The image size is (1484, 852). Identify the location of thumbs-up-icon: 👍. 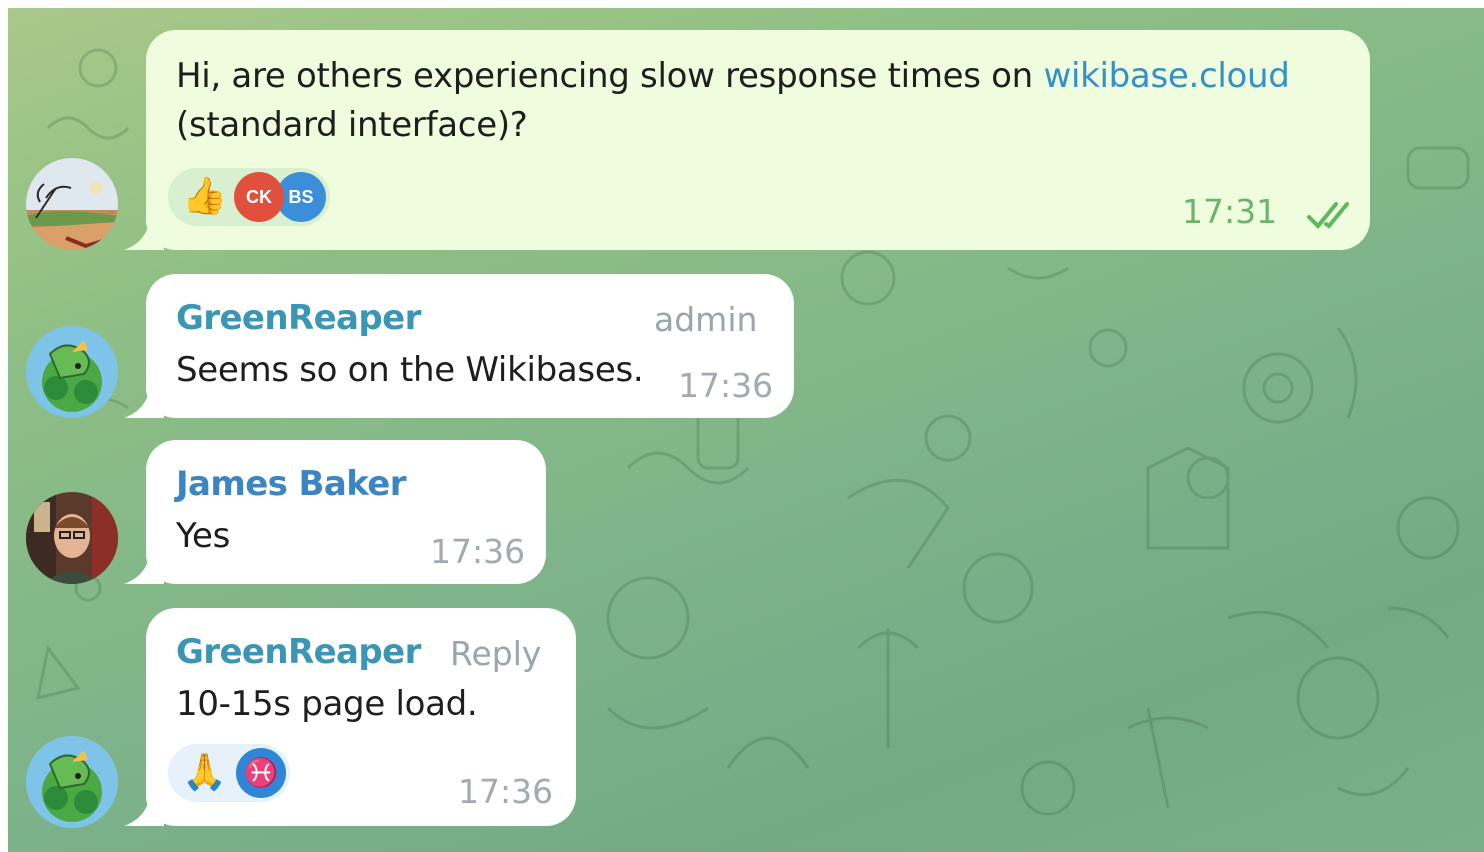
(204, 196).